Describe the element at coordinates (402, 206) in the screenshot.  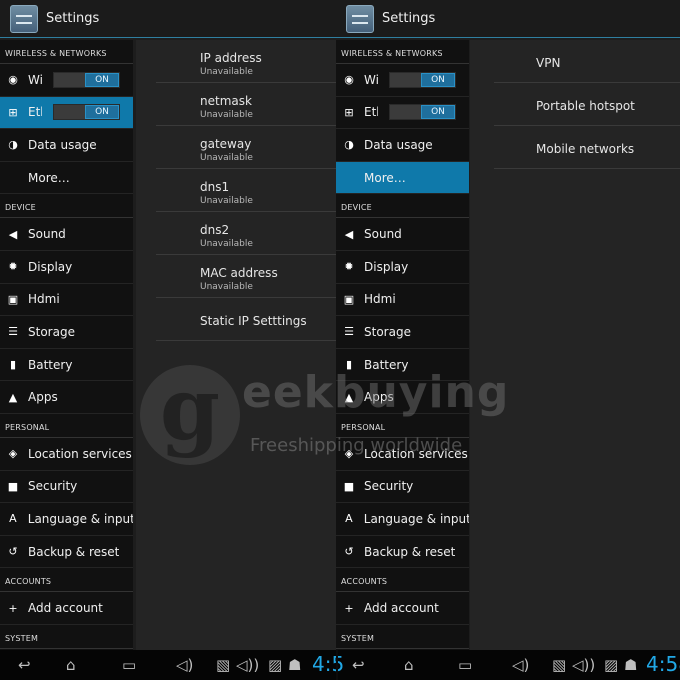
I see `section-device-right: DEVICE` at that location.